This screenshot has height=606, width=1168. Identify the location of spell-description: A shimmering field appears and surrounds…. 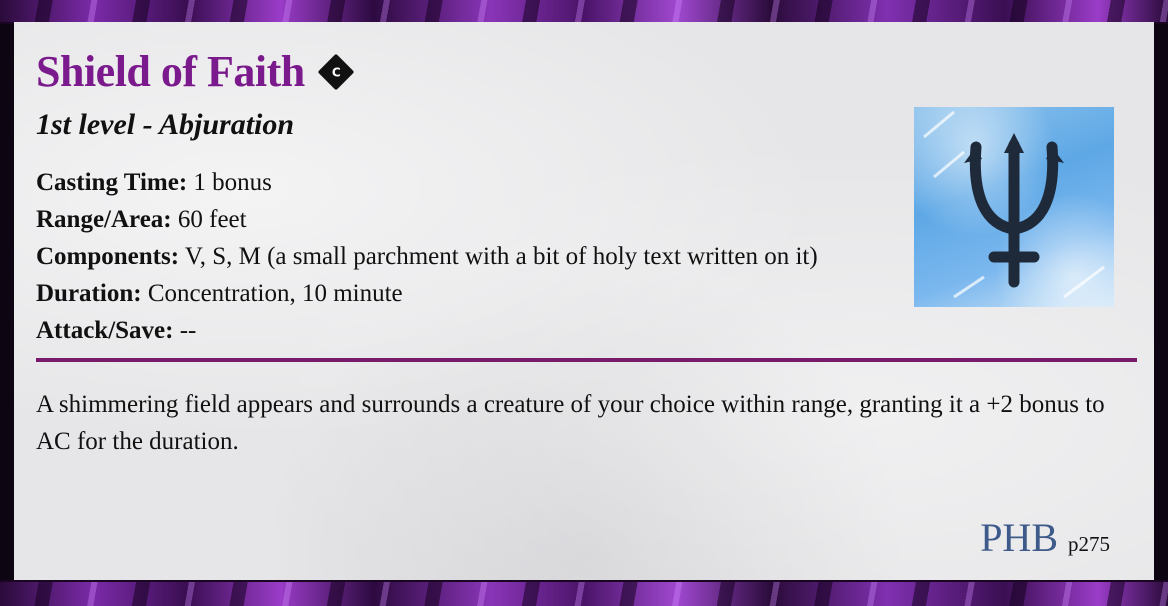
(570, 423).